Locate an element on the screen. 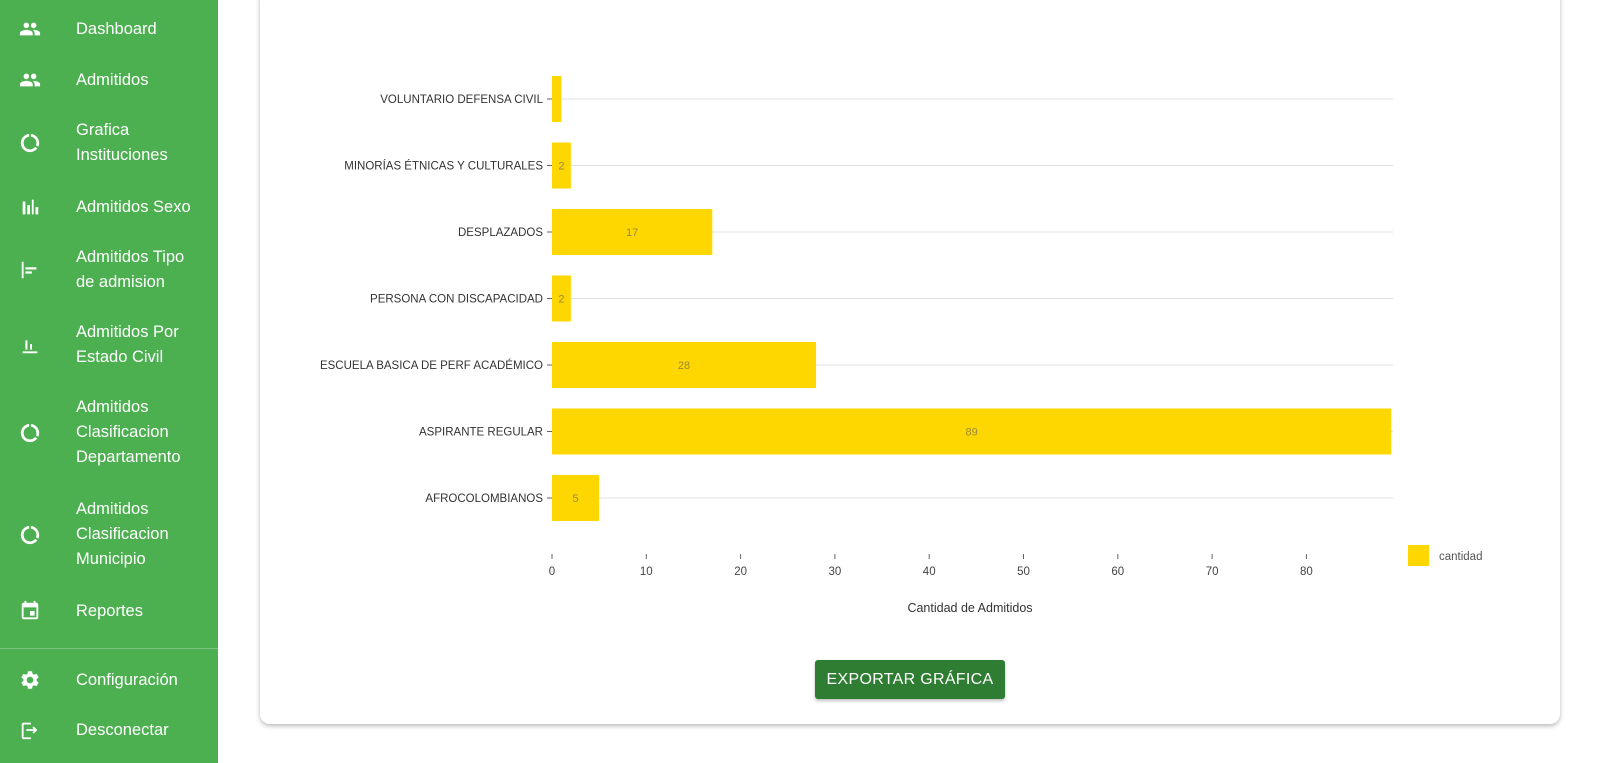  x-tick-label: 0 is located at coordinates (552, 572).